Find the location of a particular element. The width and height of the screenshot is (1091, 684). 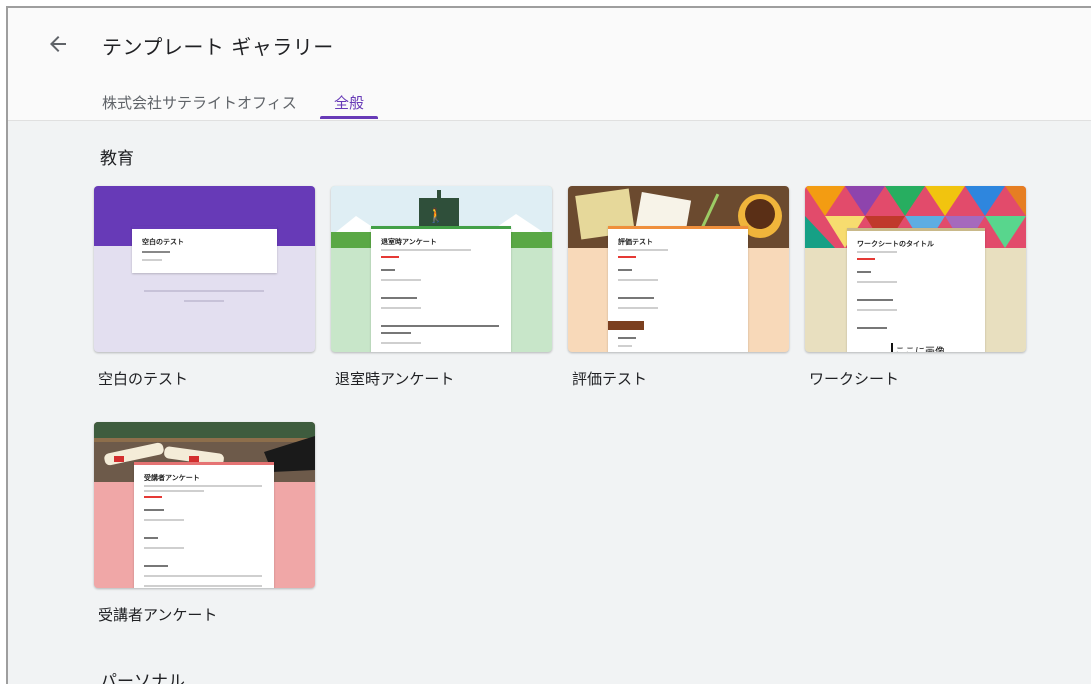

form-preview: 受講者アンケート is located at coordinates (204, 525).